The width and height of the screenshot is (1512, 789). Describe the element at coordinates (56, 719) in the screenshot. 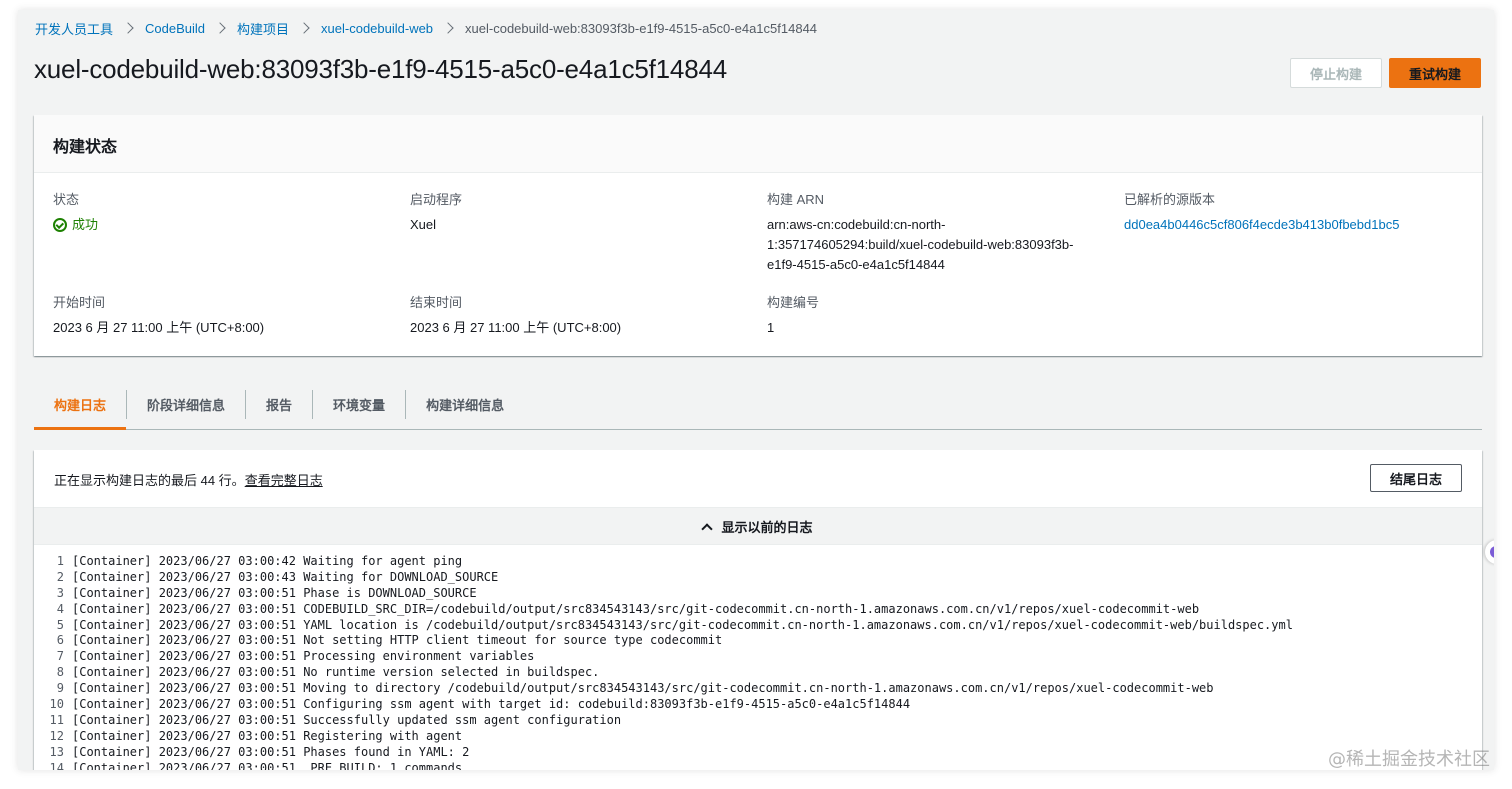

I see `log-line-number: 11` at that location.